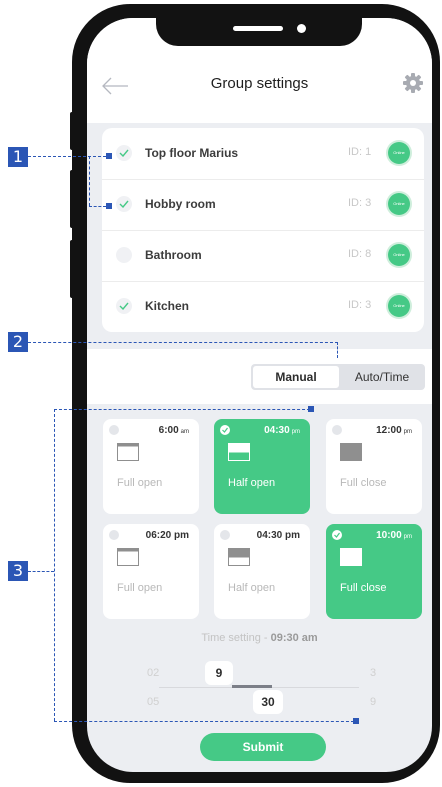 The image size is (442, 787). Describe the element at coordinates (18, 571) in the screenshot. I see `annotation-3-label: 3` at that location.